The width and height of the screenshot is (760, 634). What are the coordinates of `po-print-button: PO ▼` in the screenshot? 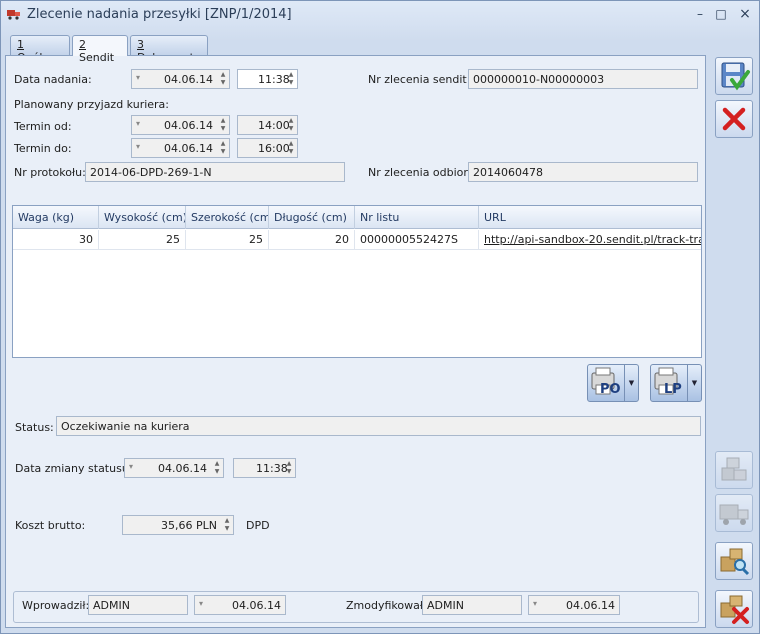 It's located at (613, 383).